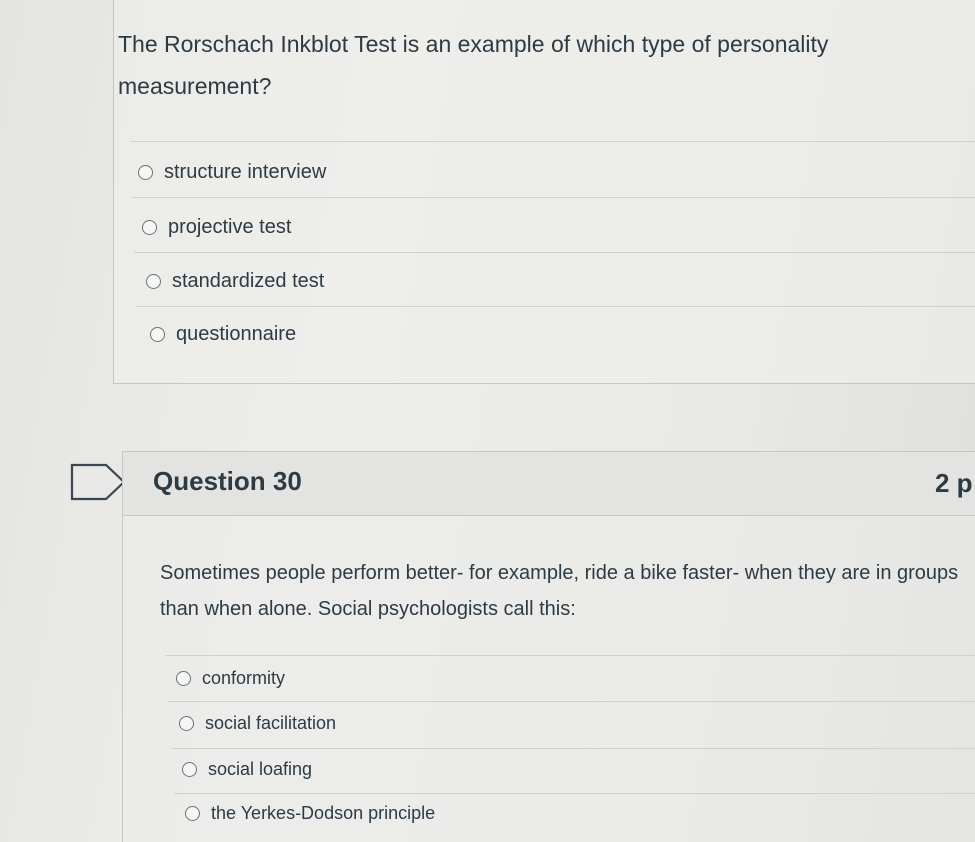 The width and height of the screenshot is (975, 842). I want to click on question-30-header: Question 30 2 p, so click(548, 483).